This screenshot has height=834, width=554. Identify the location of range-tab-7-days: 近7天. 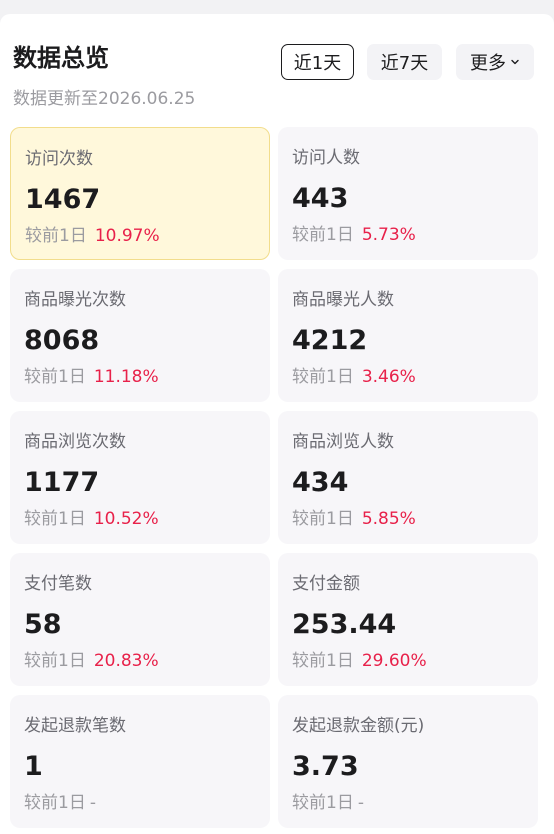
(404, 62).